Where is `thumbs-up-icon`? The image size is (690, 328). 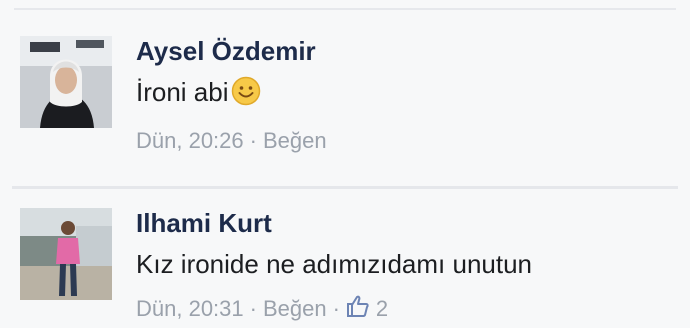 thumbs-up-icon is located at coordinates (358, 309).